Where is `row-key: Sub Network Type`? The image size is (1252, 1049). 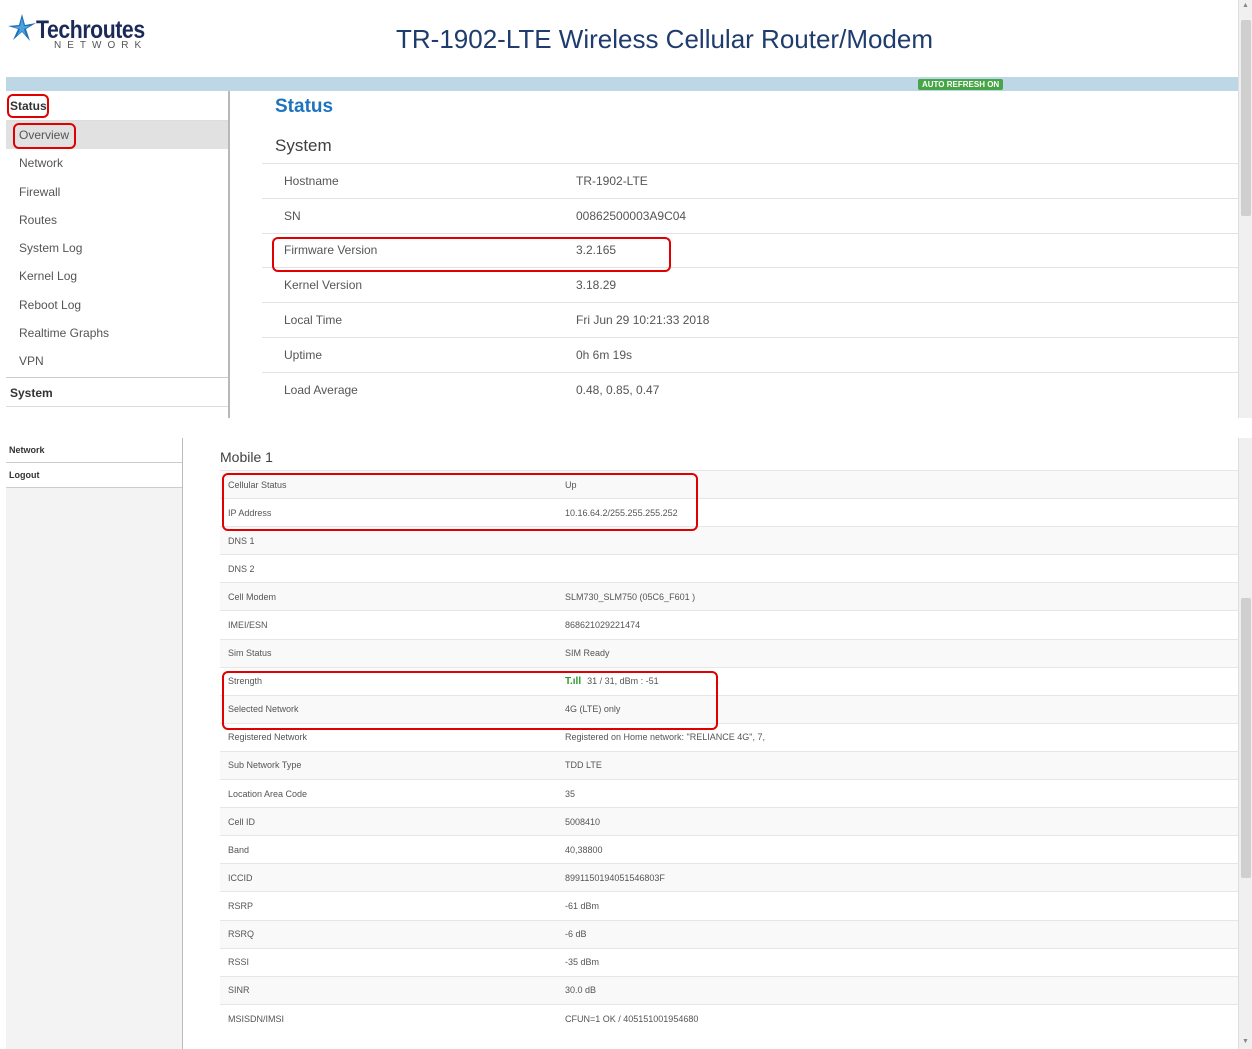
row-key: Sub Network Type is located at coordinates (392, 765).